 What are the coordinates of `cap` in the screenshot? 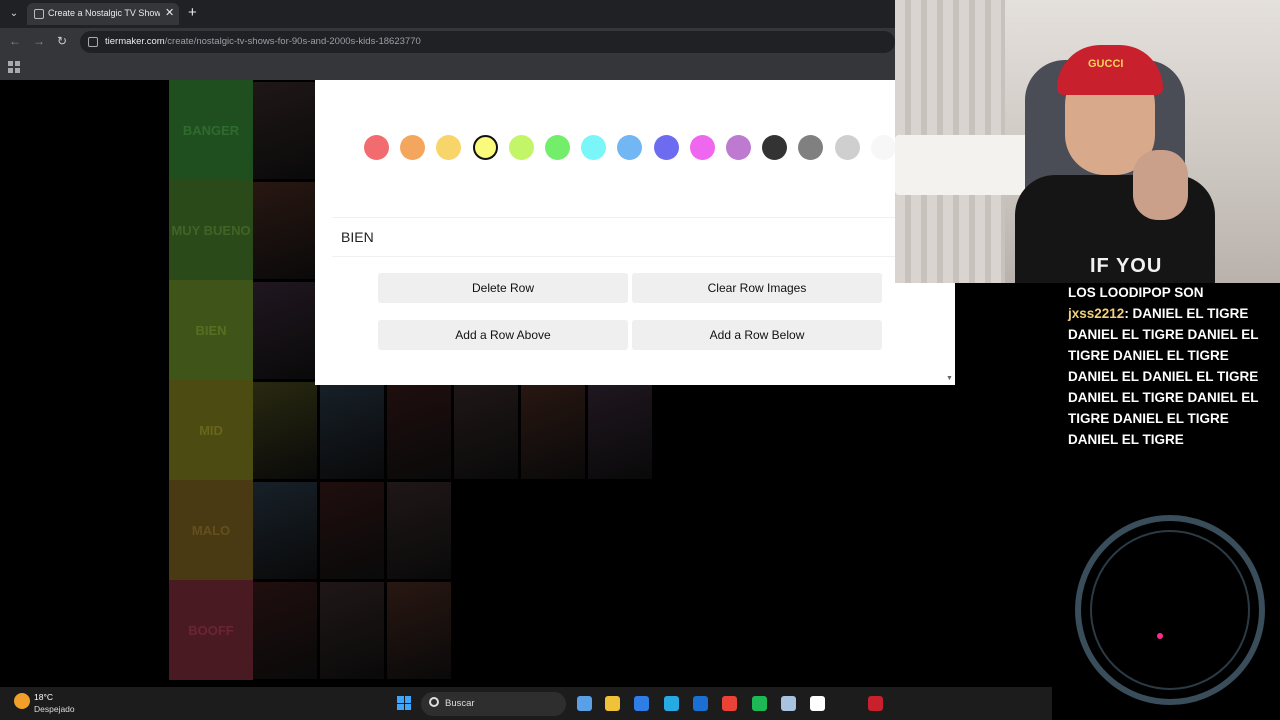 It's located at (1110, 70).